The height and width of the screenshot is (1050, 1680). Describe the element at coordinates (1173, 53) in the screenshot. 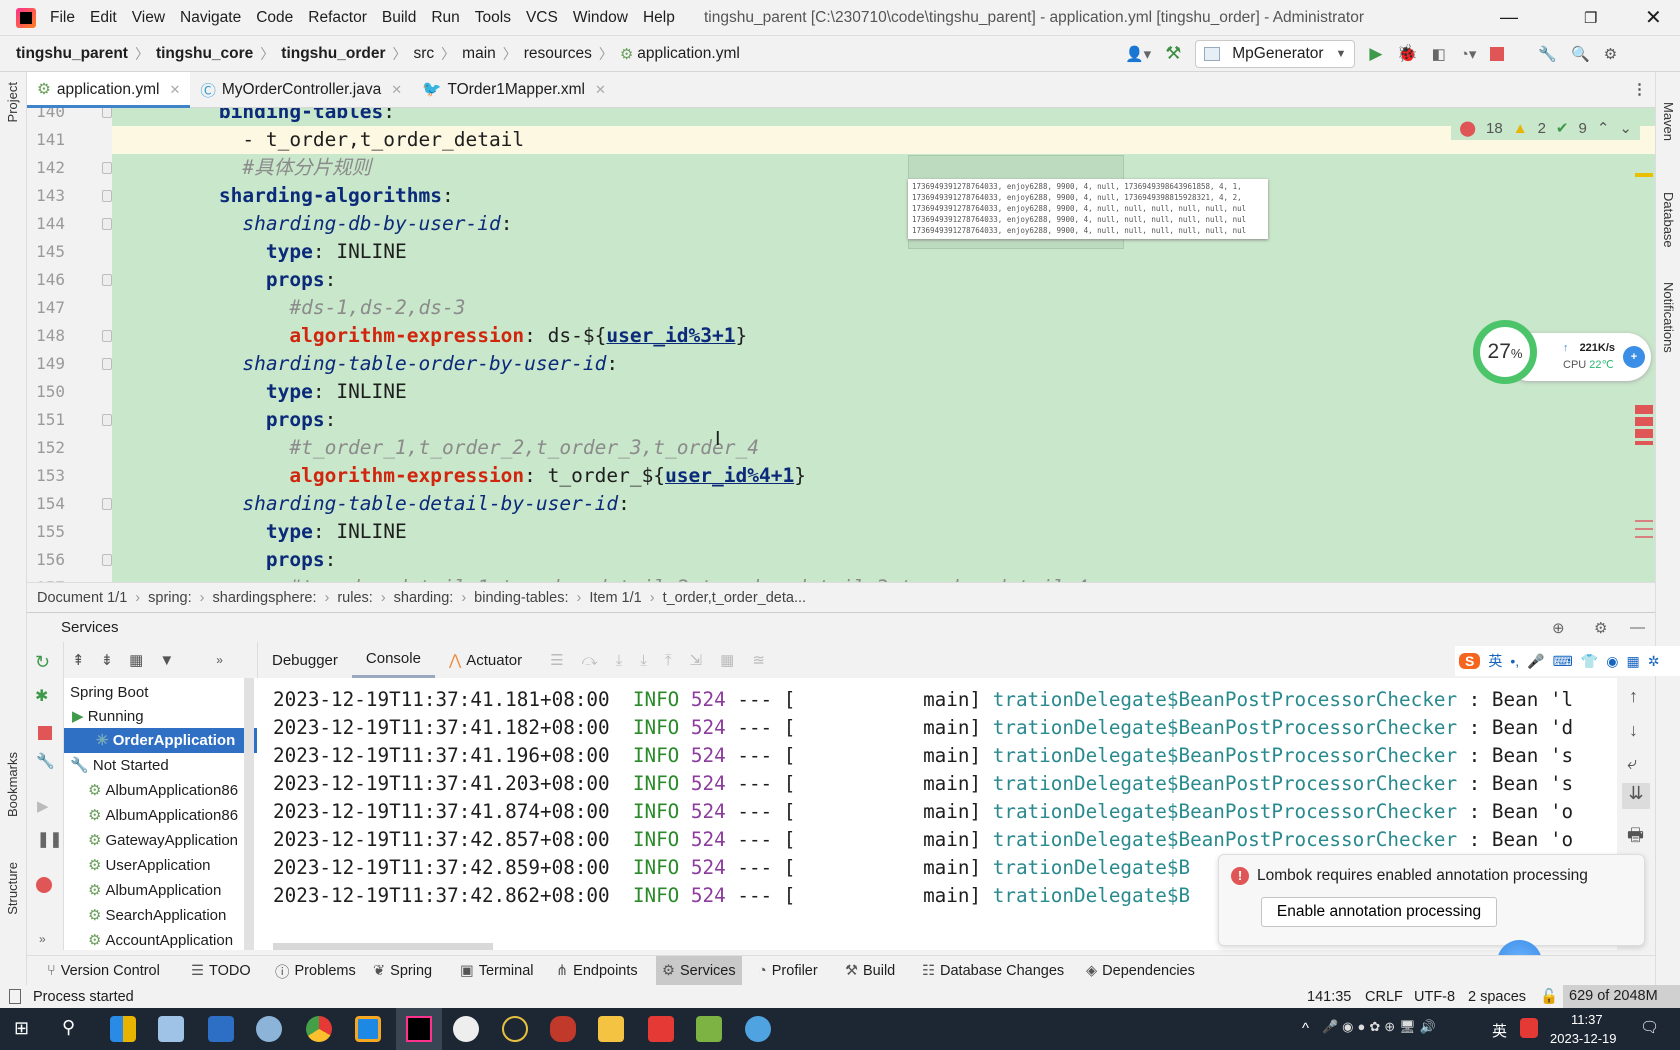

I see `build-hammer-icon: ⚒` at that location.